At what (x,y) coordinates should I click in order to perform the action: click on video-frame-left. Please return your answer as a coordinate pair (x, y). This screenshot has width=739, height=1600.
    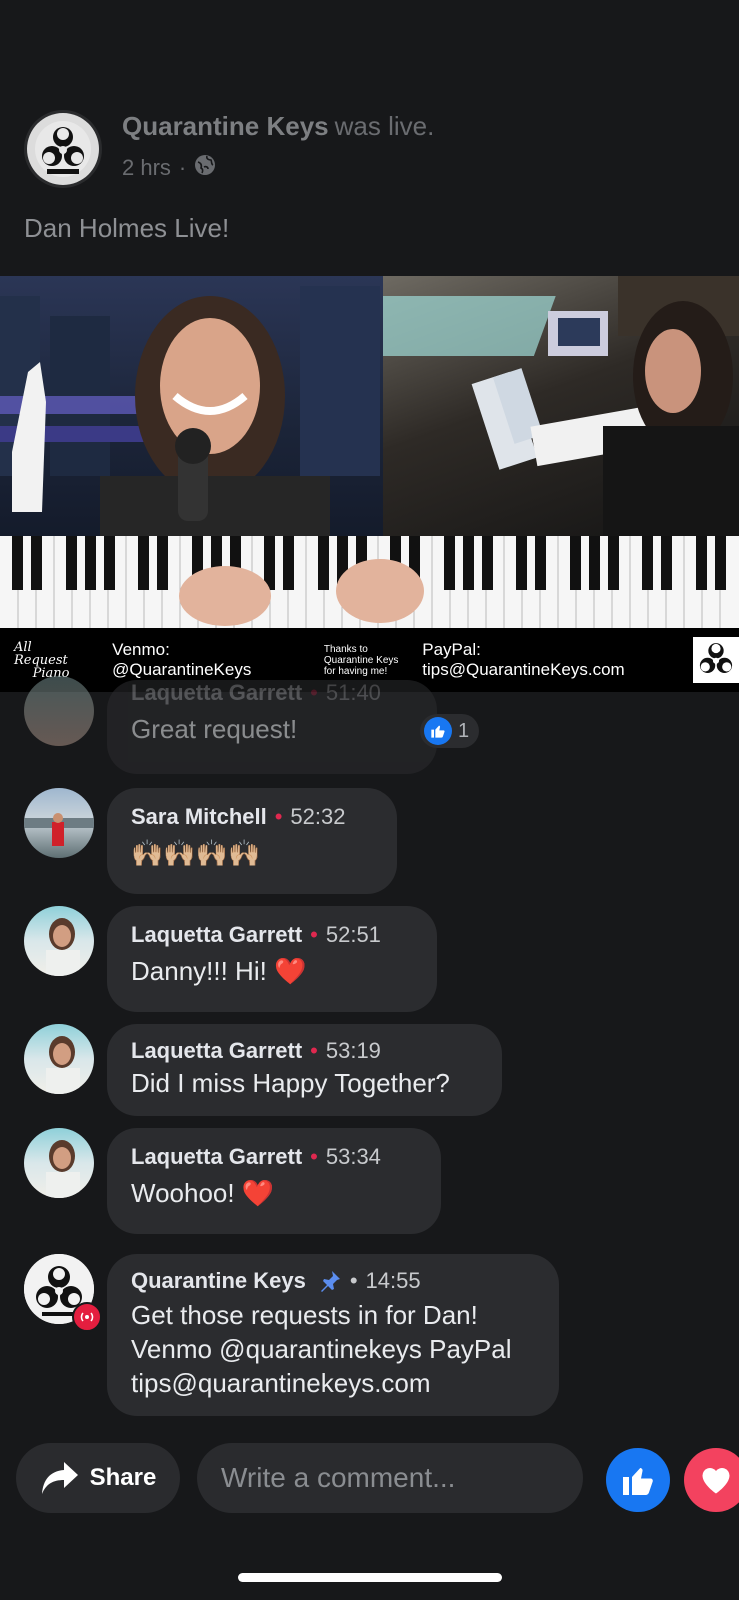
    Looking at the image, I should click on (191, 406).